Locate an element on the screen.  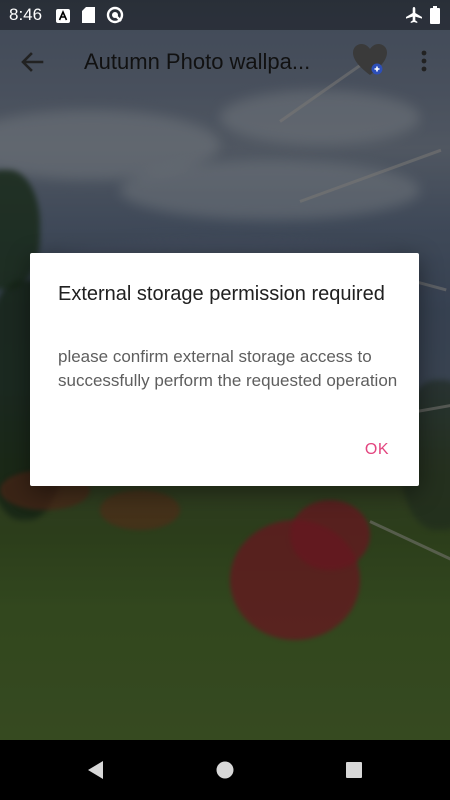
airplane-mode-icon is located at coordinates (414, 17).